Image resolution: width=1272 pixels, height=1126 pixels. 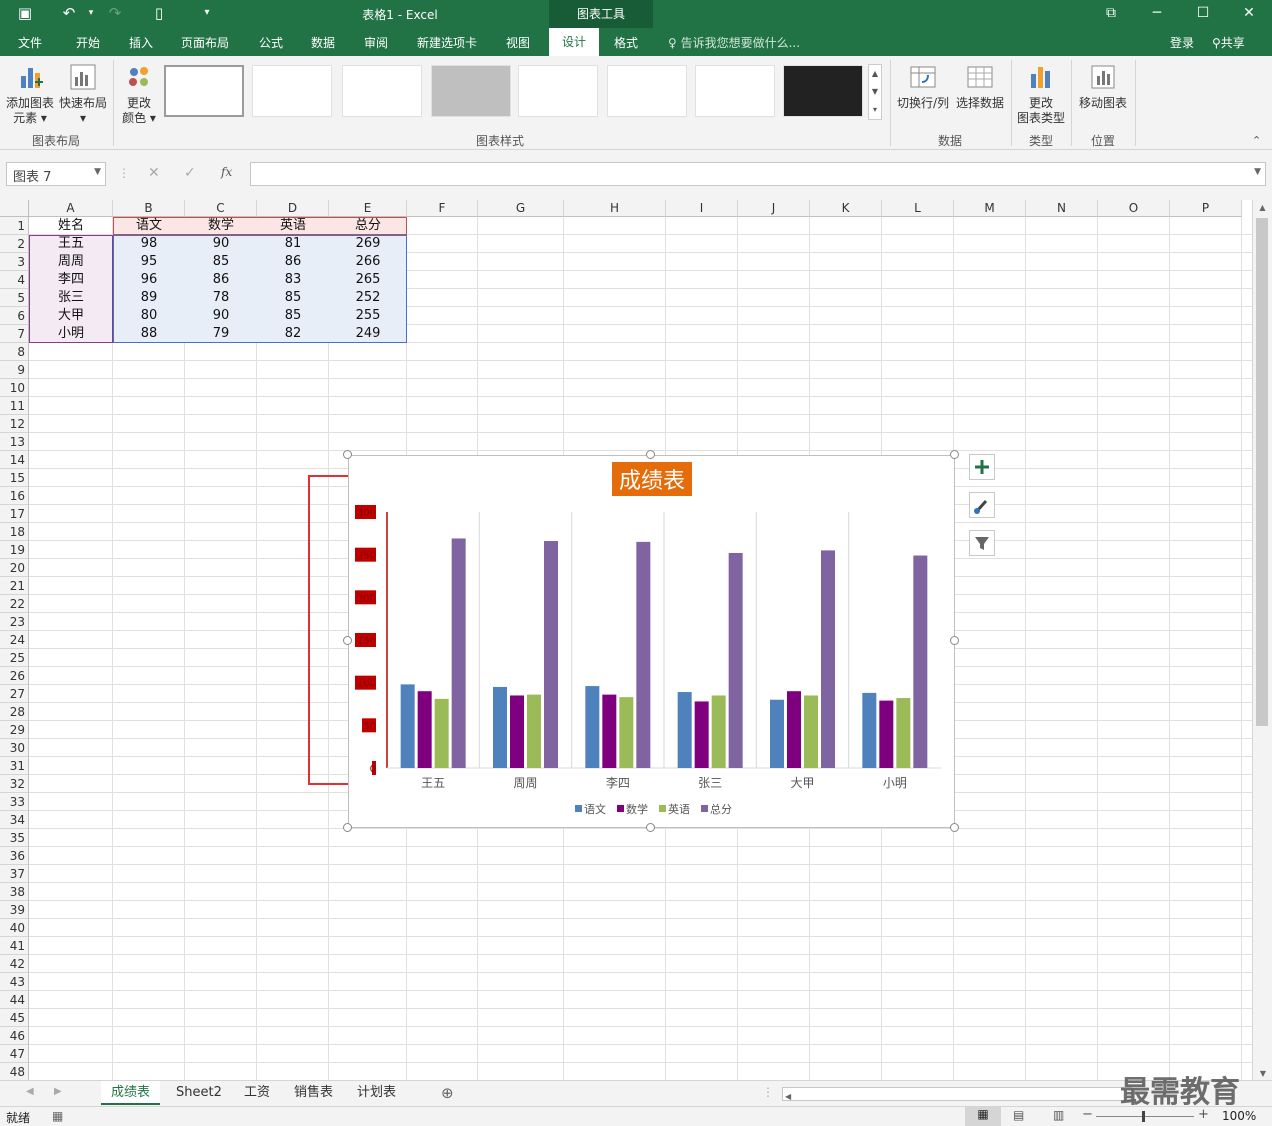 What do you see at coordinates (71, 262) in the screenshot?
I see `table-cell: 周周` at bounding box center [71, 262].